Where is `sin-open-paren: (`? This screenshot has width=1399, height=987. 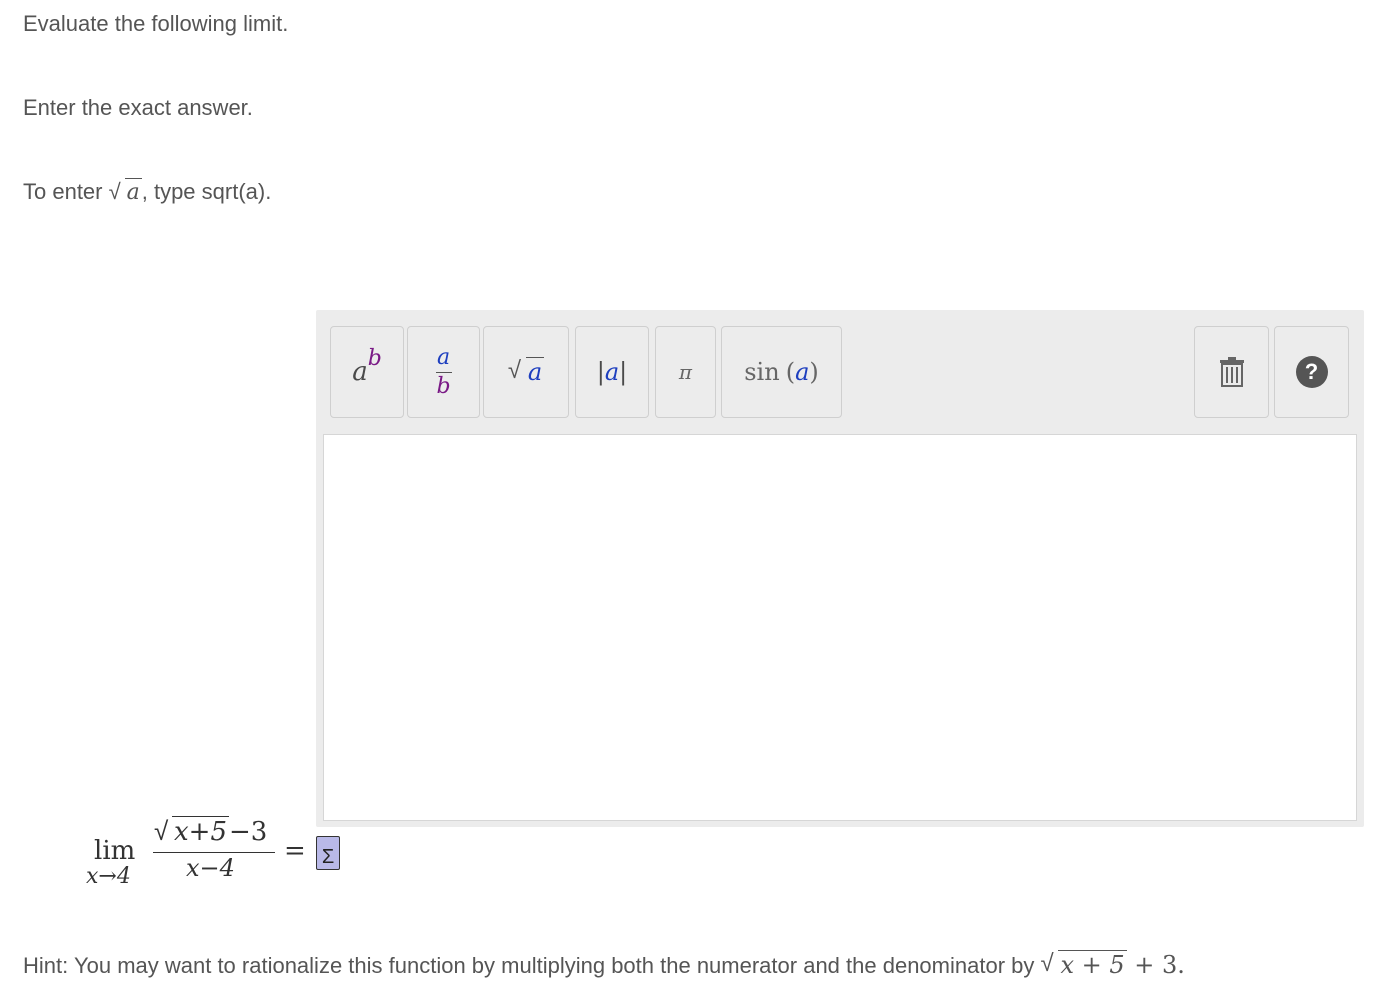
sin-open-paren: ( is located at coordinates (790, 372).